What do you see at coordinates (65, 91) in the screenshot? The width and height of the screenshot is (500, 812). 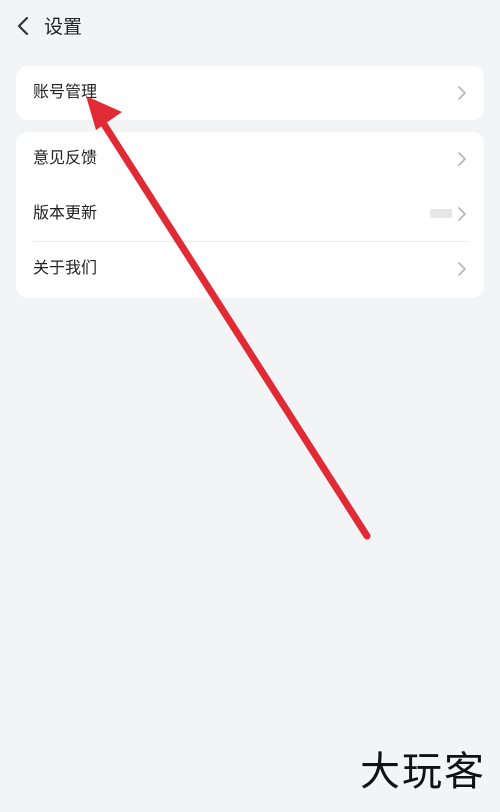 I see `account-management-label: 账号管理` at bounding box center [65, 91].